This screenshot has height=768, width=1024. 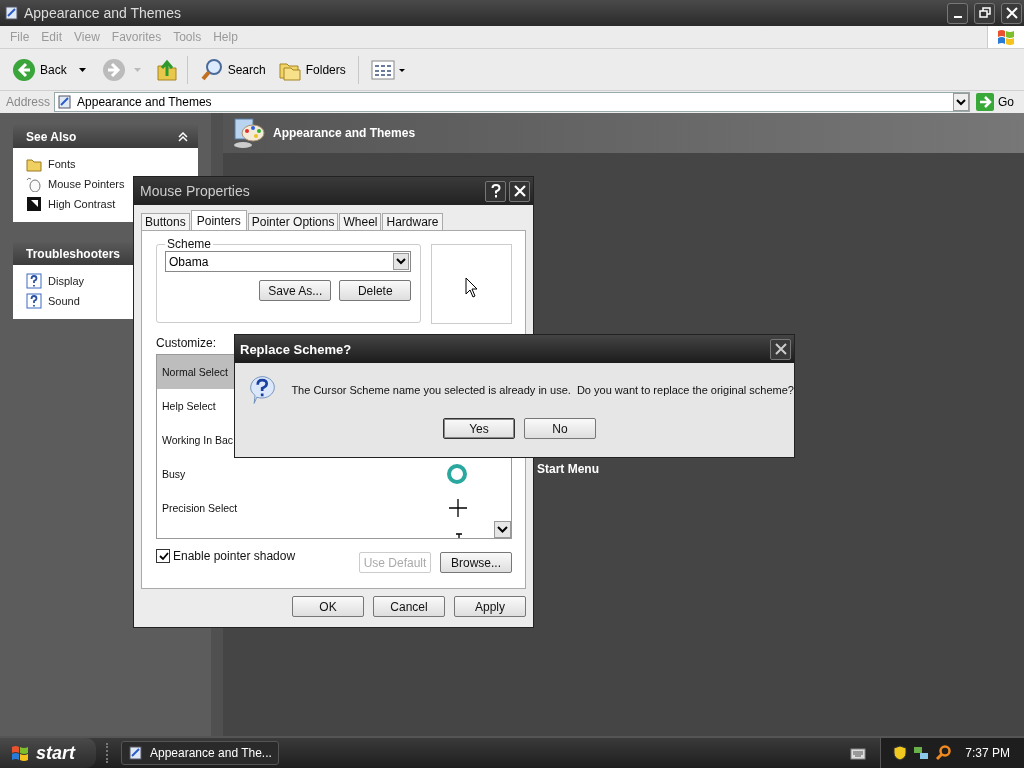 I want to click on start-button: start, so click(x=48, y=753).